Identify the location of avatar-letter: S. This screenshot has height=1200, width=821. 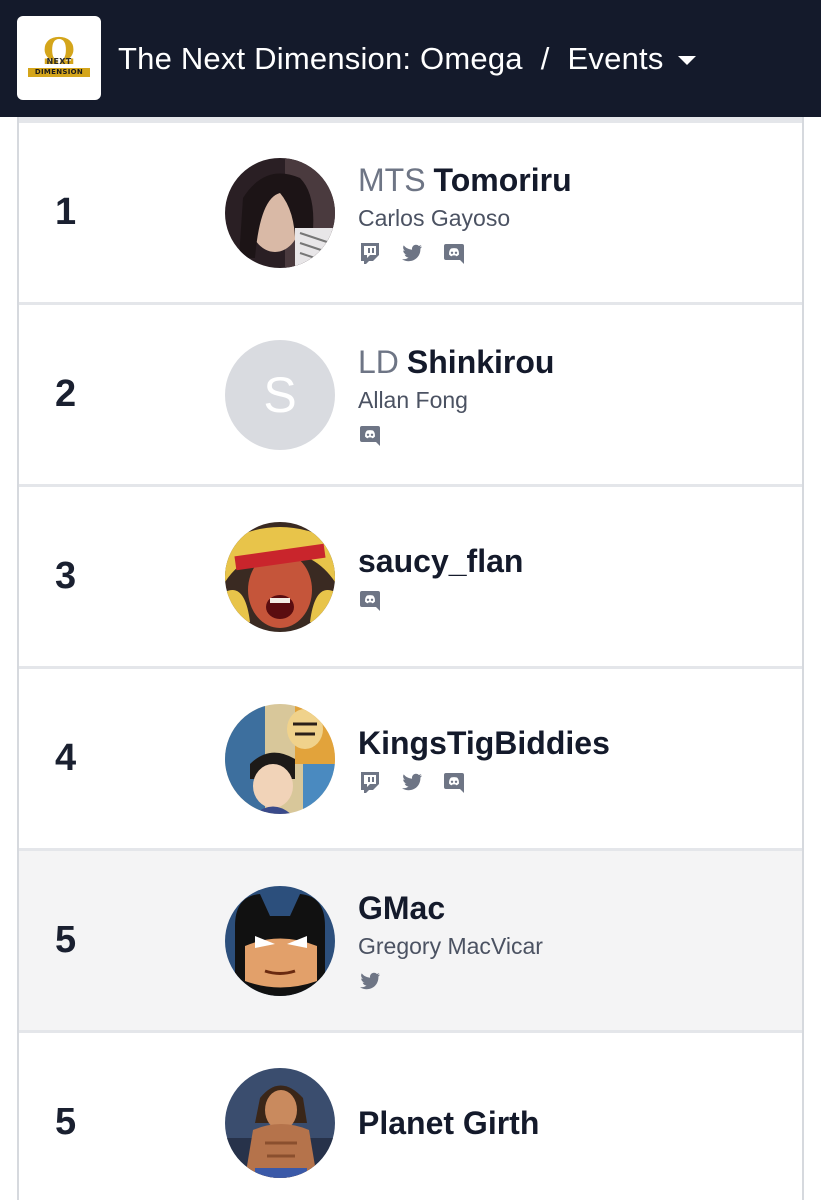
(280, 395).